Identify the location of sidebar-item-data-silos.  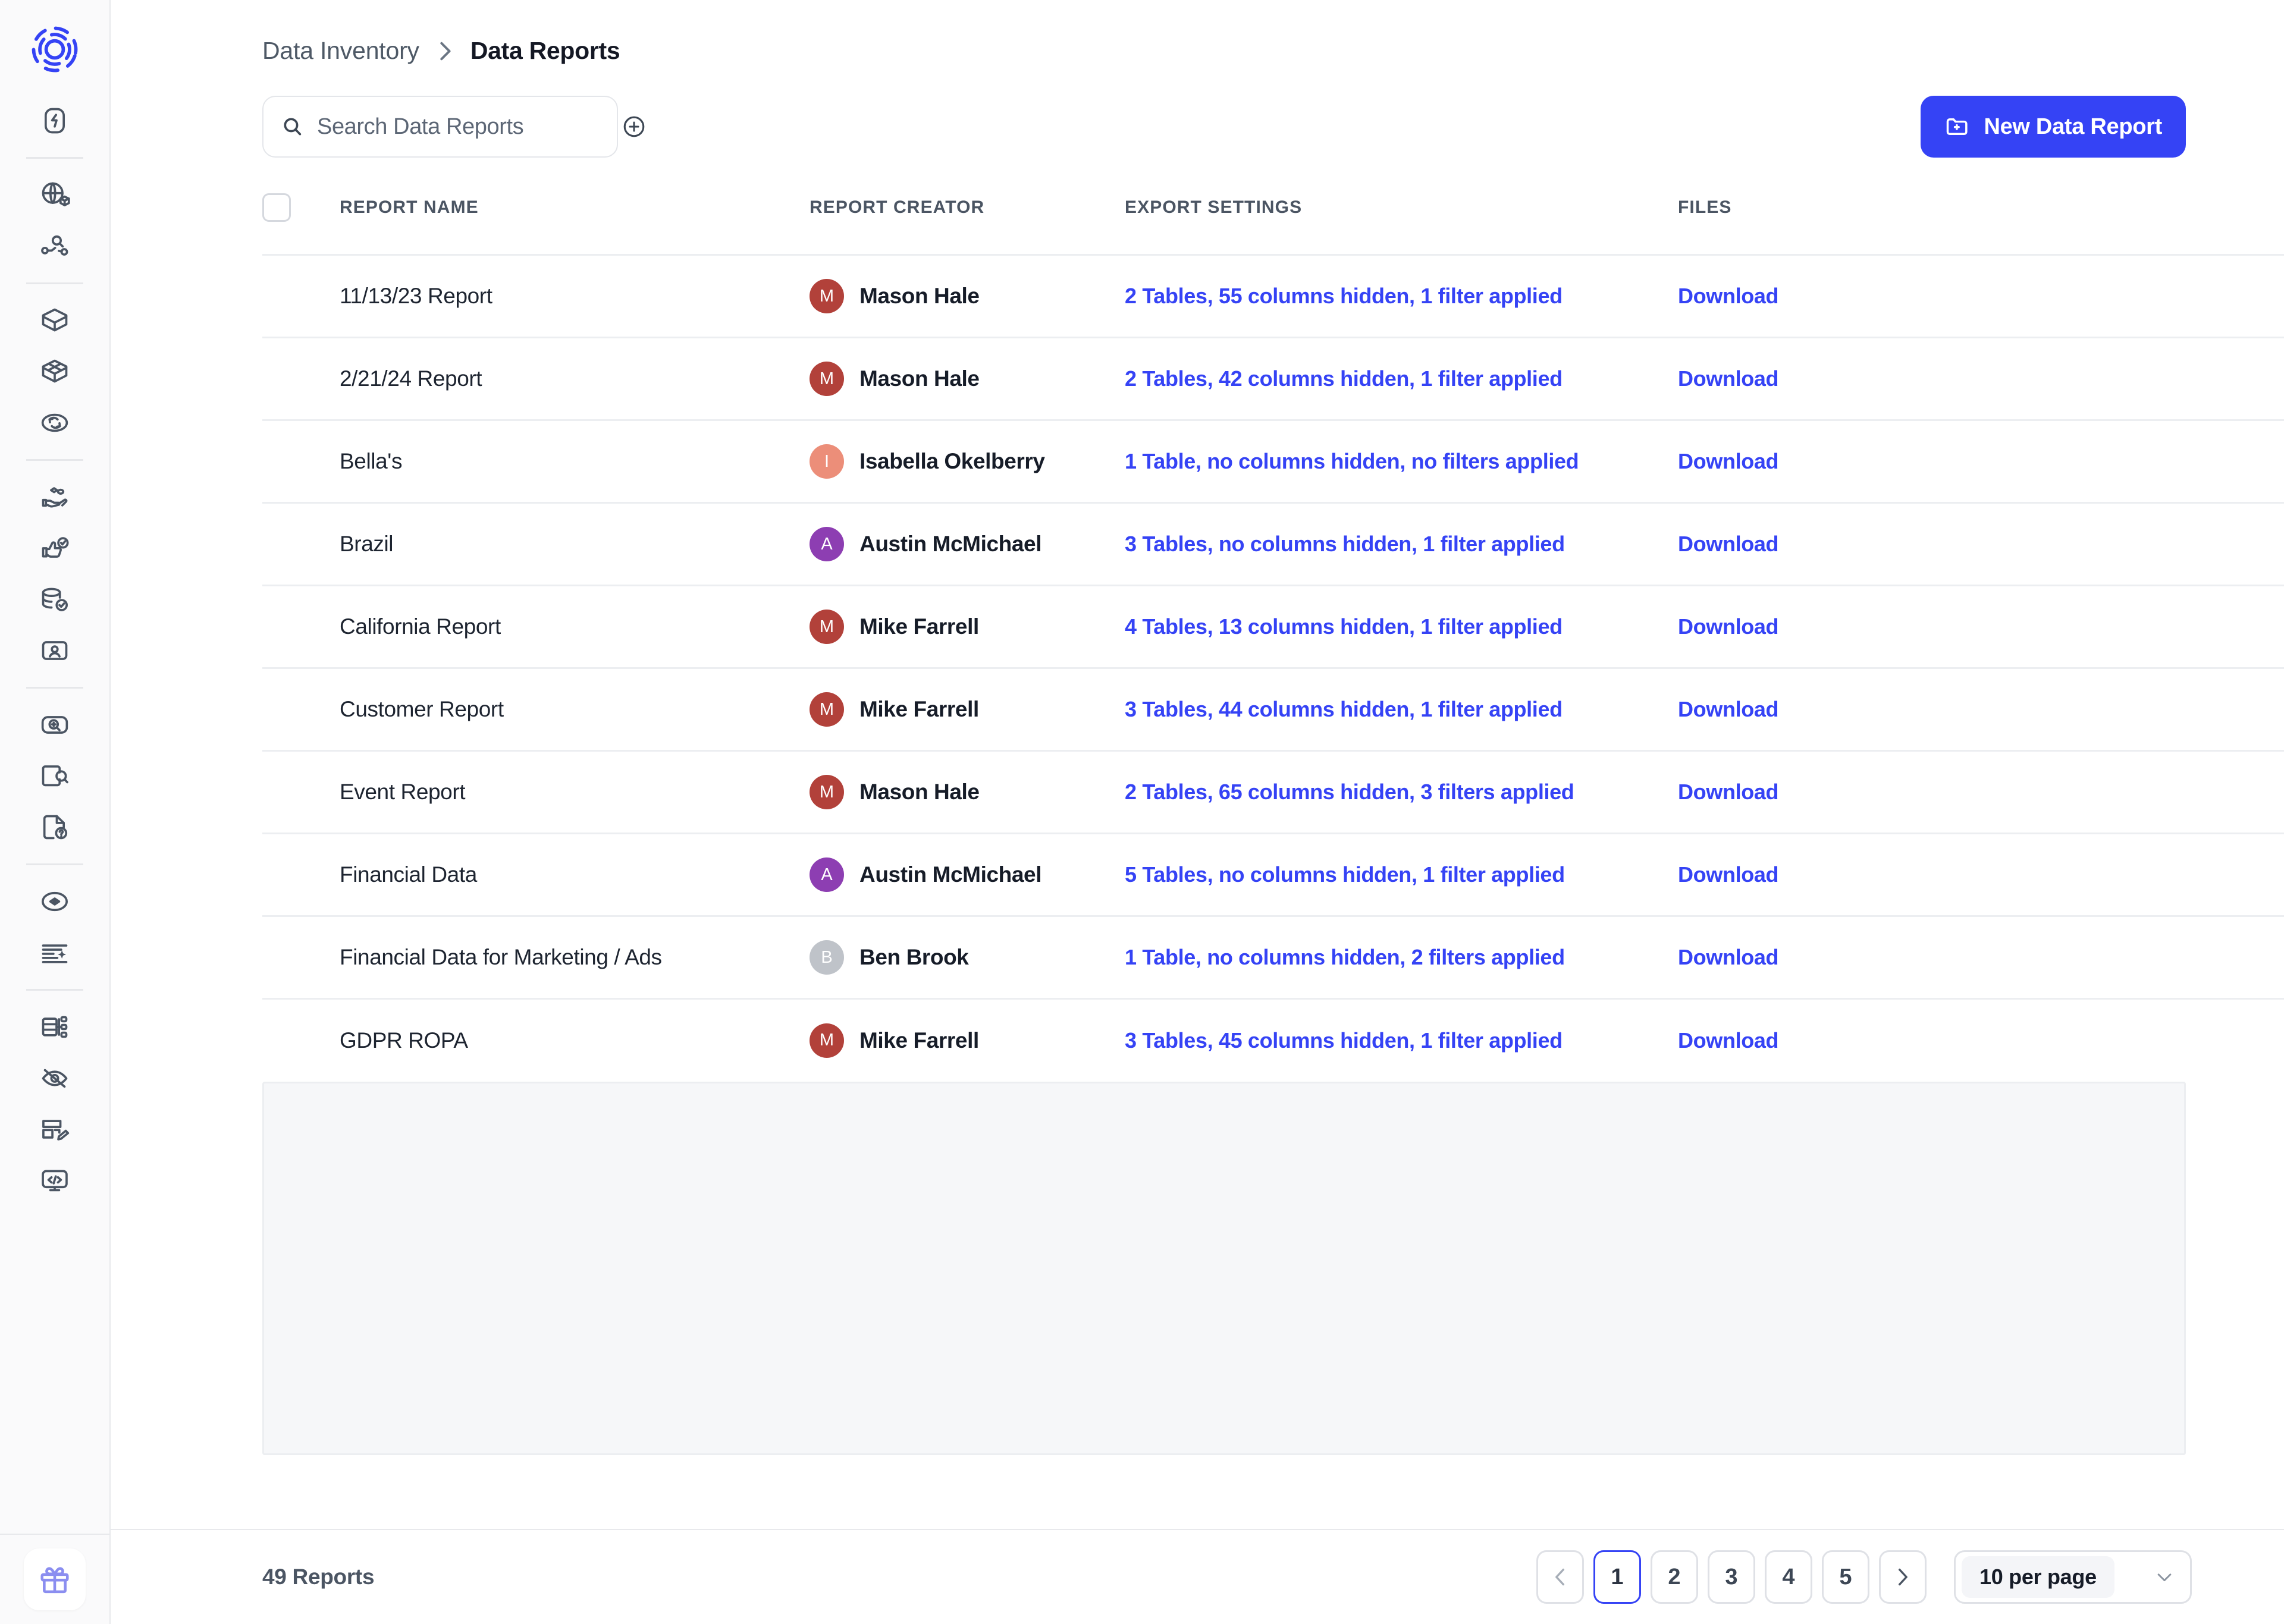
(55, 321).